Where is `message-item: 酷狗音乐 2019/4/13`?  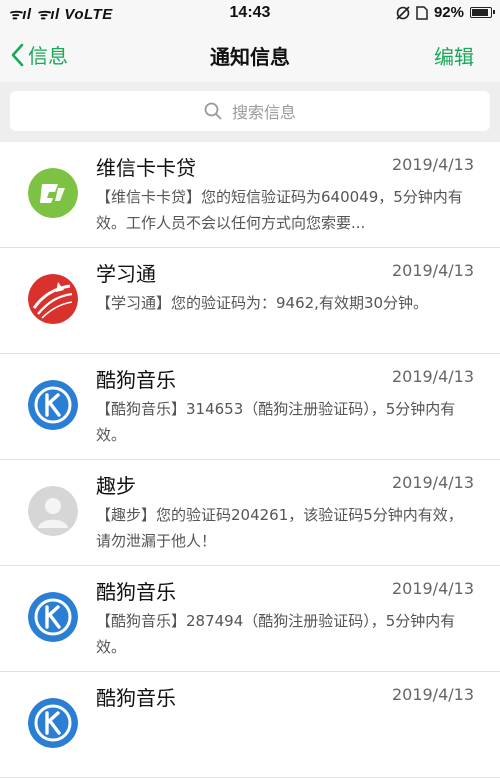 message-item: 酷狗音乐 2019/4/13 is located at coordinates (250, 725).